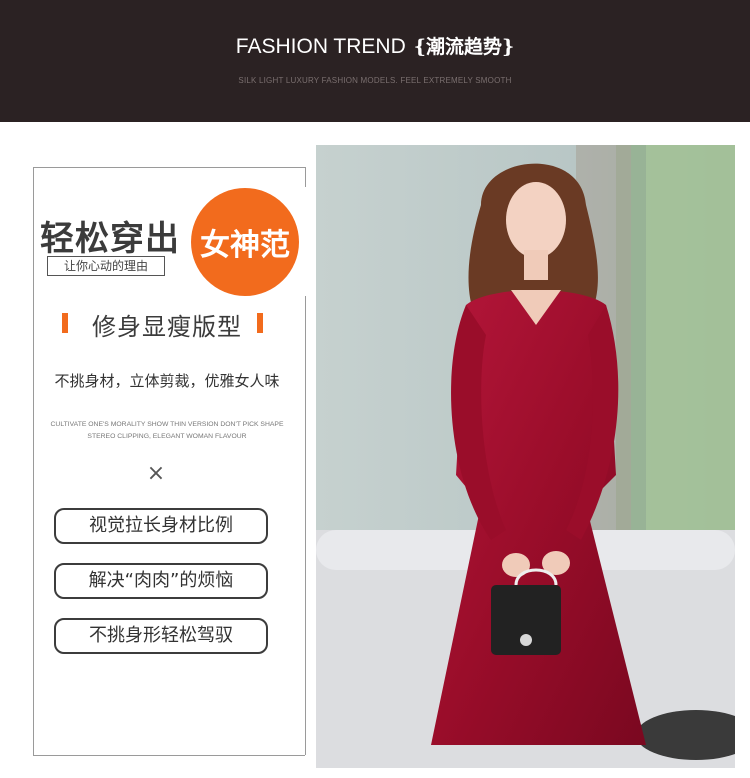 The height and width of the screenshot is (778, 750). What do you see at coordinates (169, 167) in the screenshot?
I see `frame-top-line` at bounding box center [169, 167].